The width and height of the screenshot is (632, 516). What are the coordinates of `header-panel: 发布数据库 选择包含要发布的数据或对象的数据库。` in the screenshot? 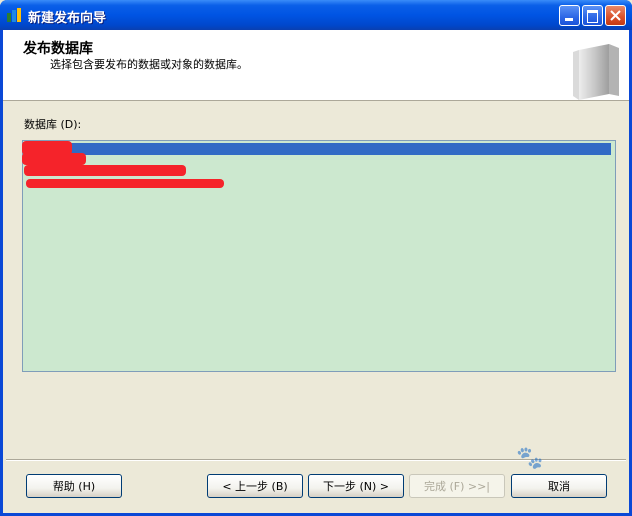 It's located at (316, 65).